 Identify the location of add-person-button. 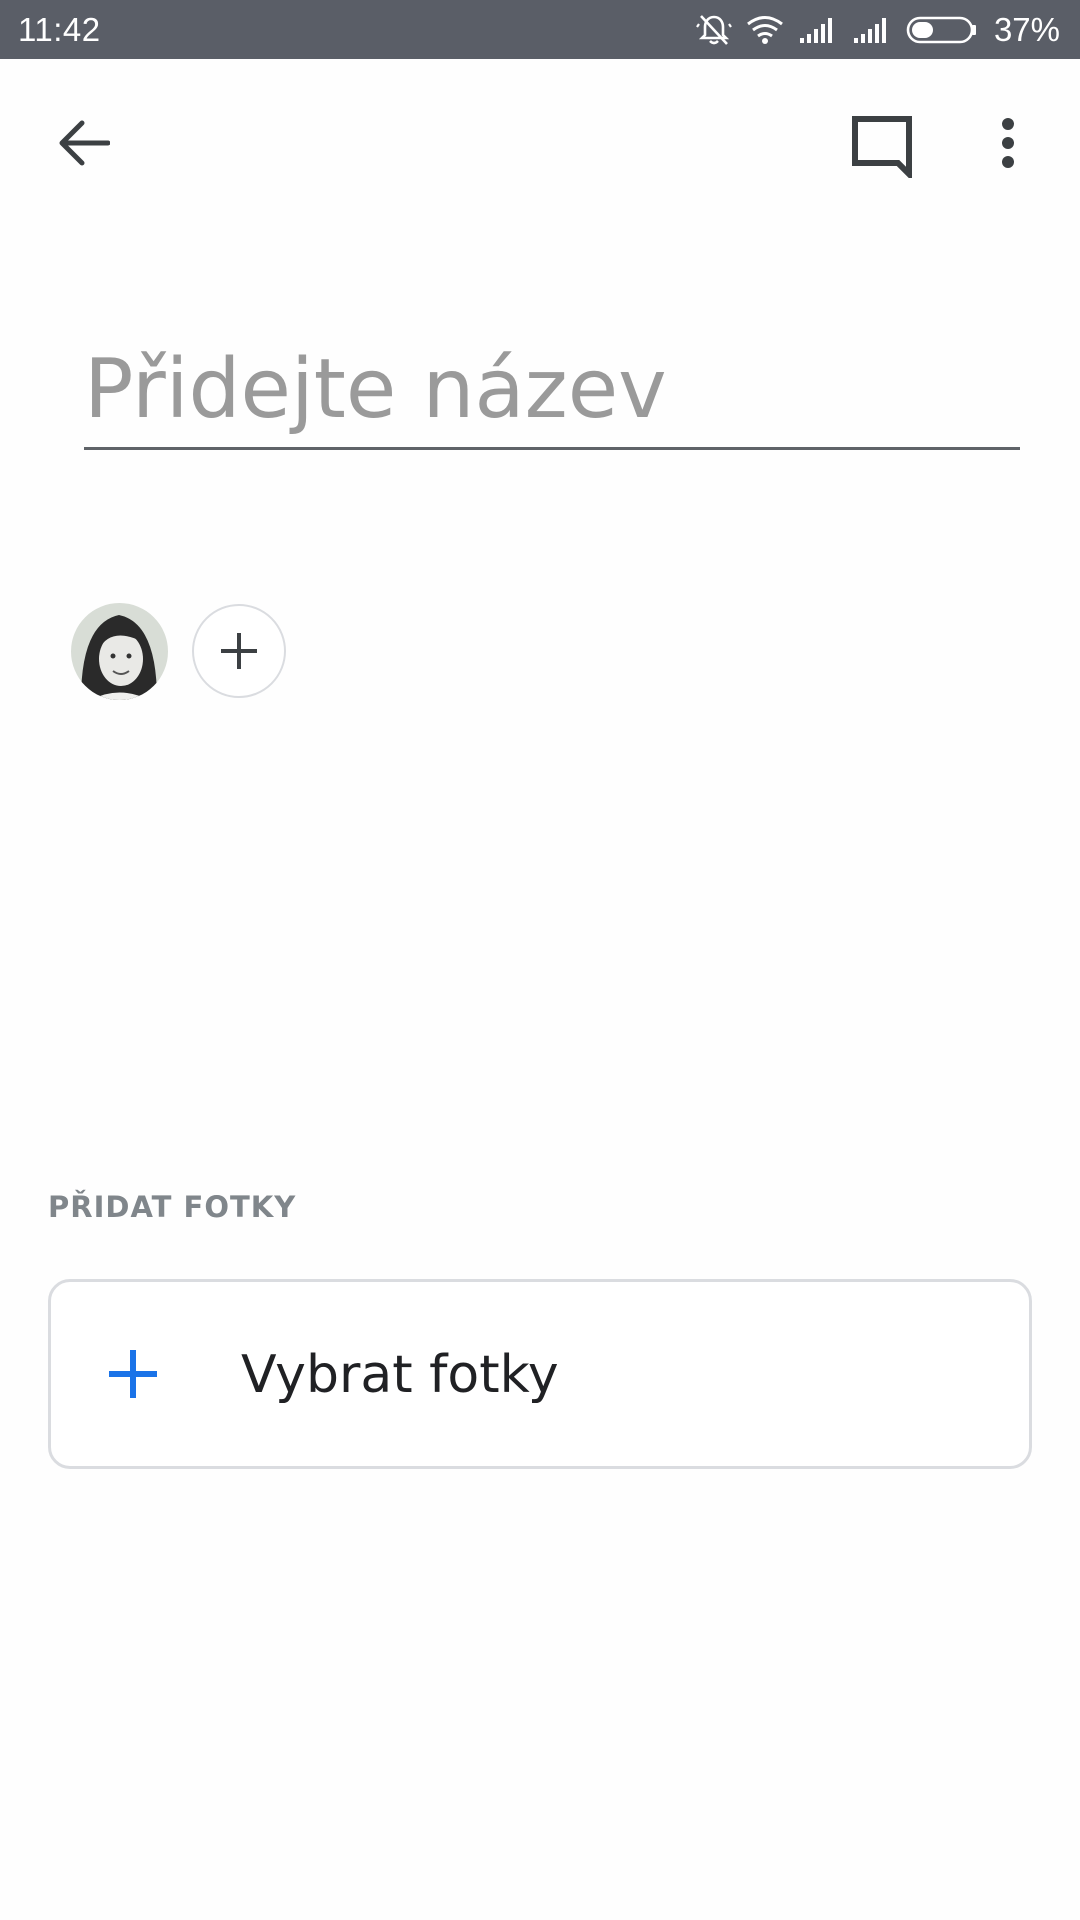
(239, 651).